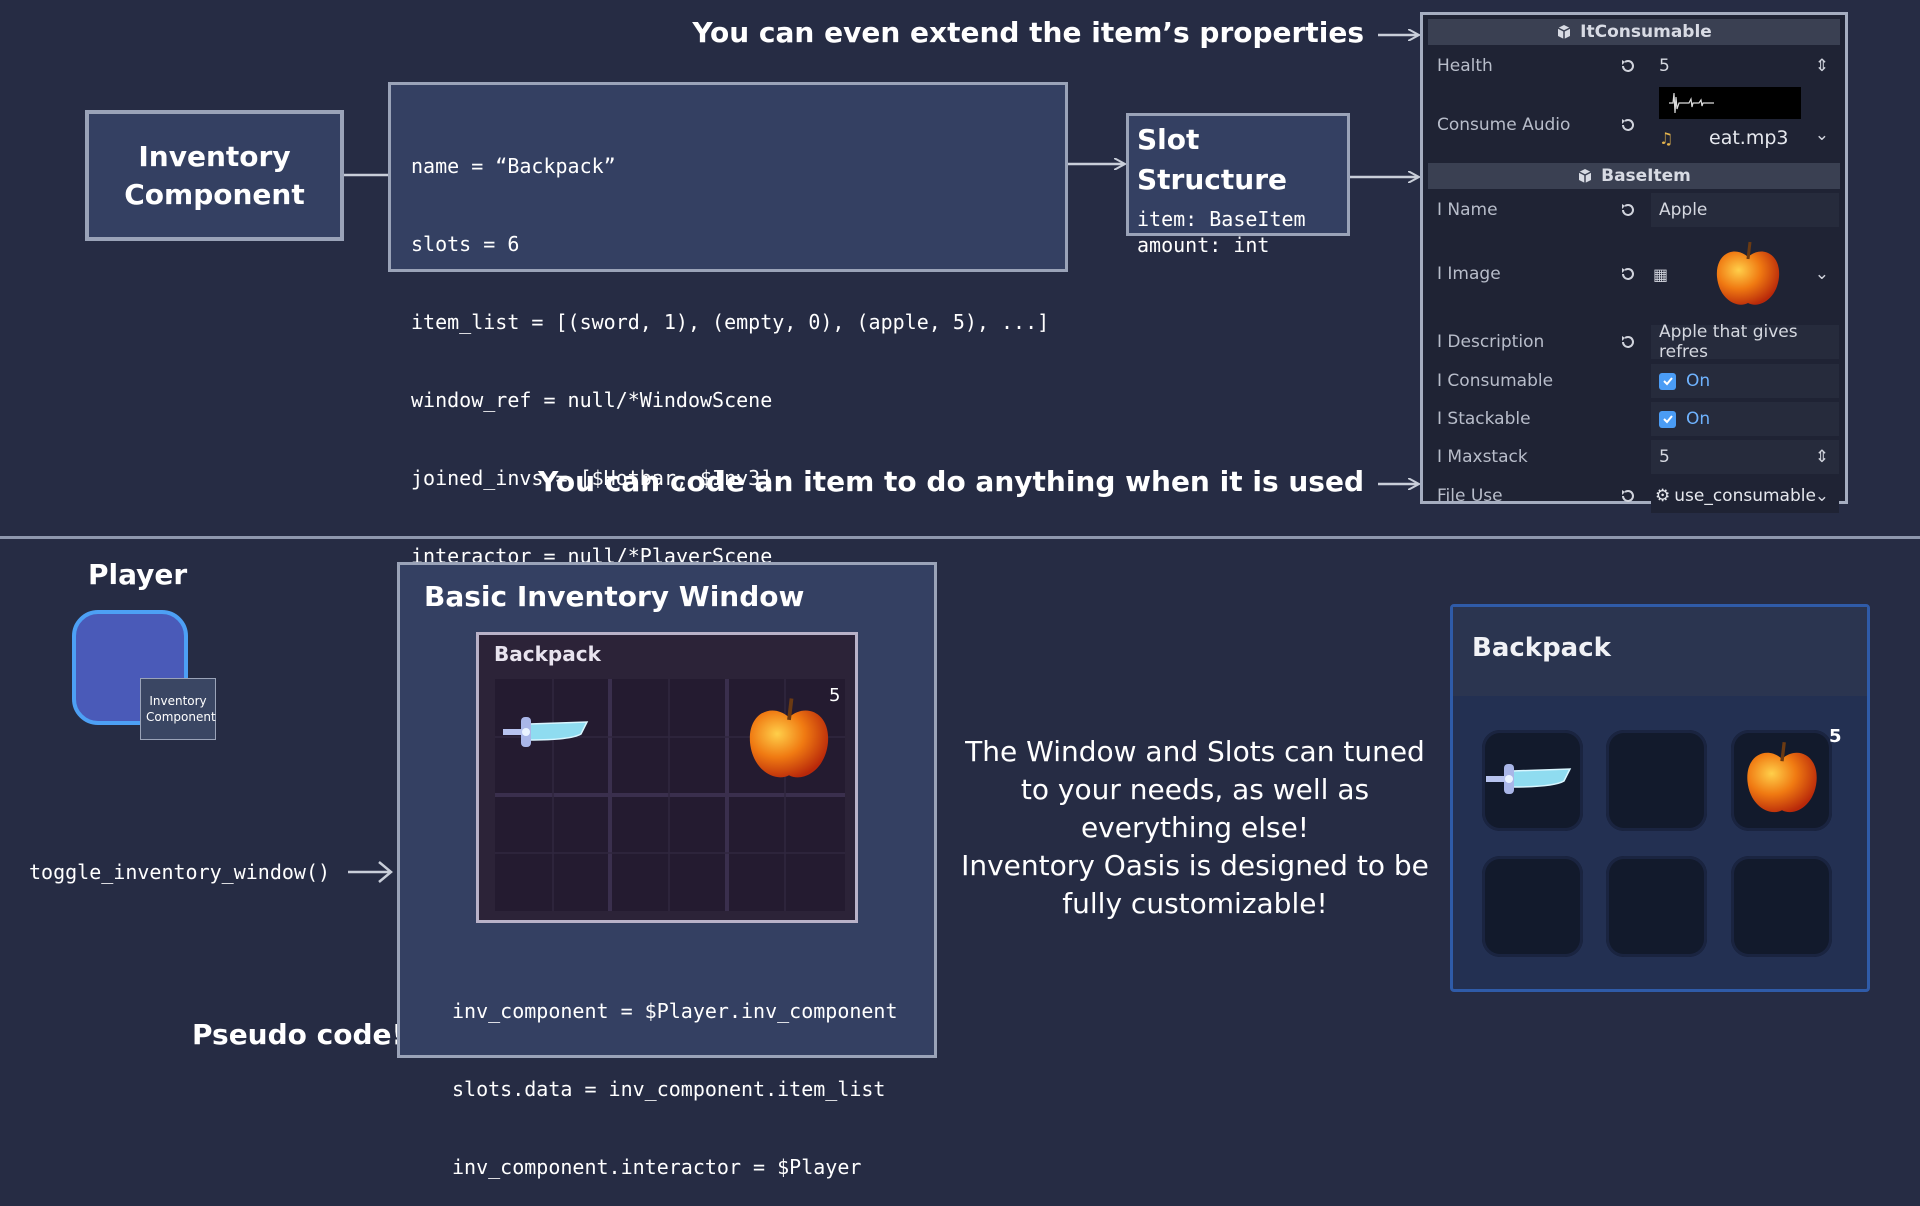 This screenshot has width=1920, height=1206. What do you see at coordinates (1745, 66) in the screenshot?
I see `health-field: 5 ⇕` at bounding box center [1745, 66].